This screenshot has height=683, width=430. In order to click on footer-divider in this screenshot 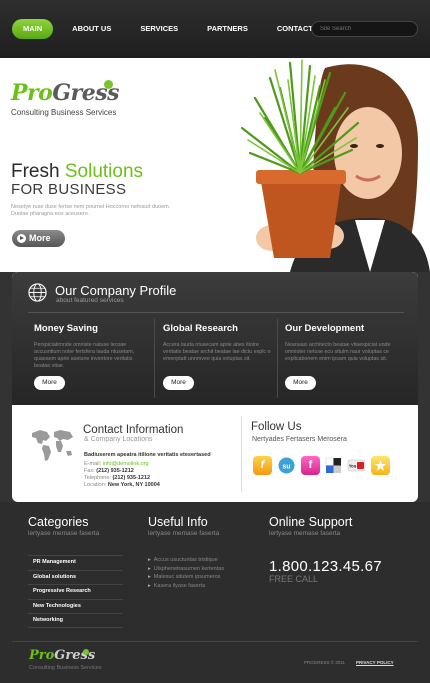, I will do `click(215, 641)`.